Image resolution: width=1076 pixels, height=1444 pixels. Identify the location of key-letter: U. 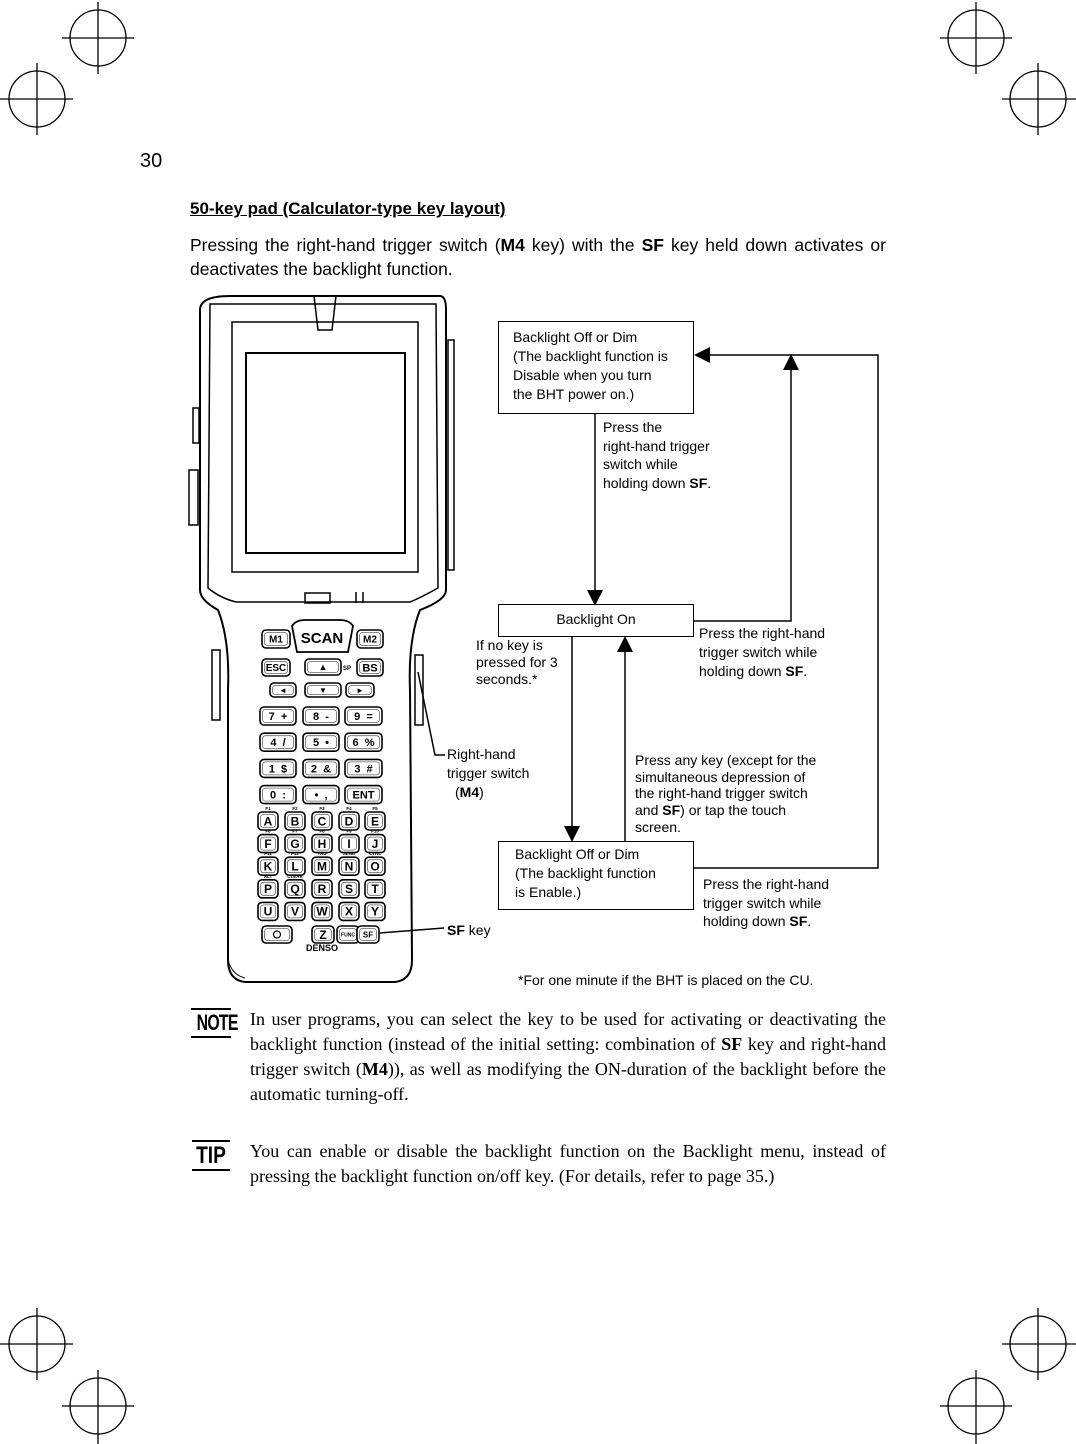
(268, 911).